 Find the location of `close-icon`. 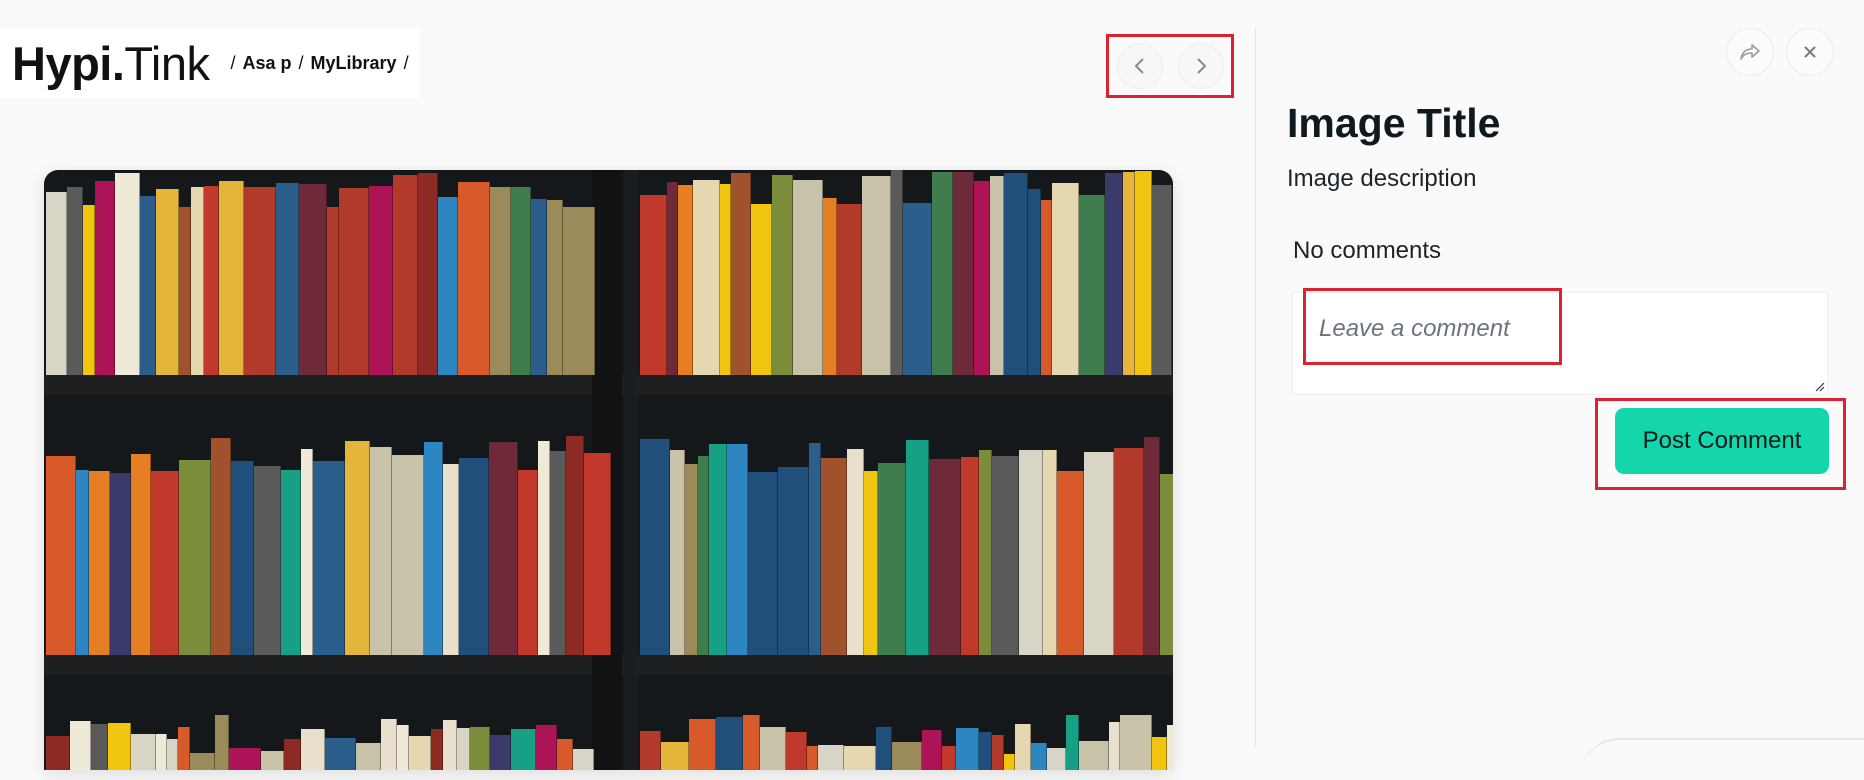

close-icon is located at coordinates (1810, 52).